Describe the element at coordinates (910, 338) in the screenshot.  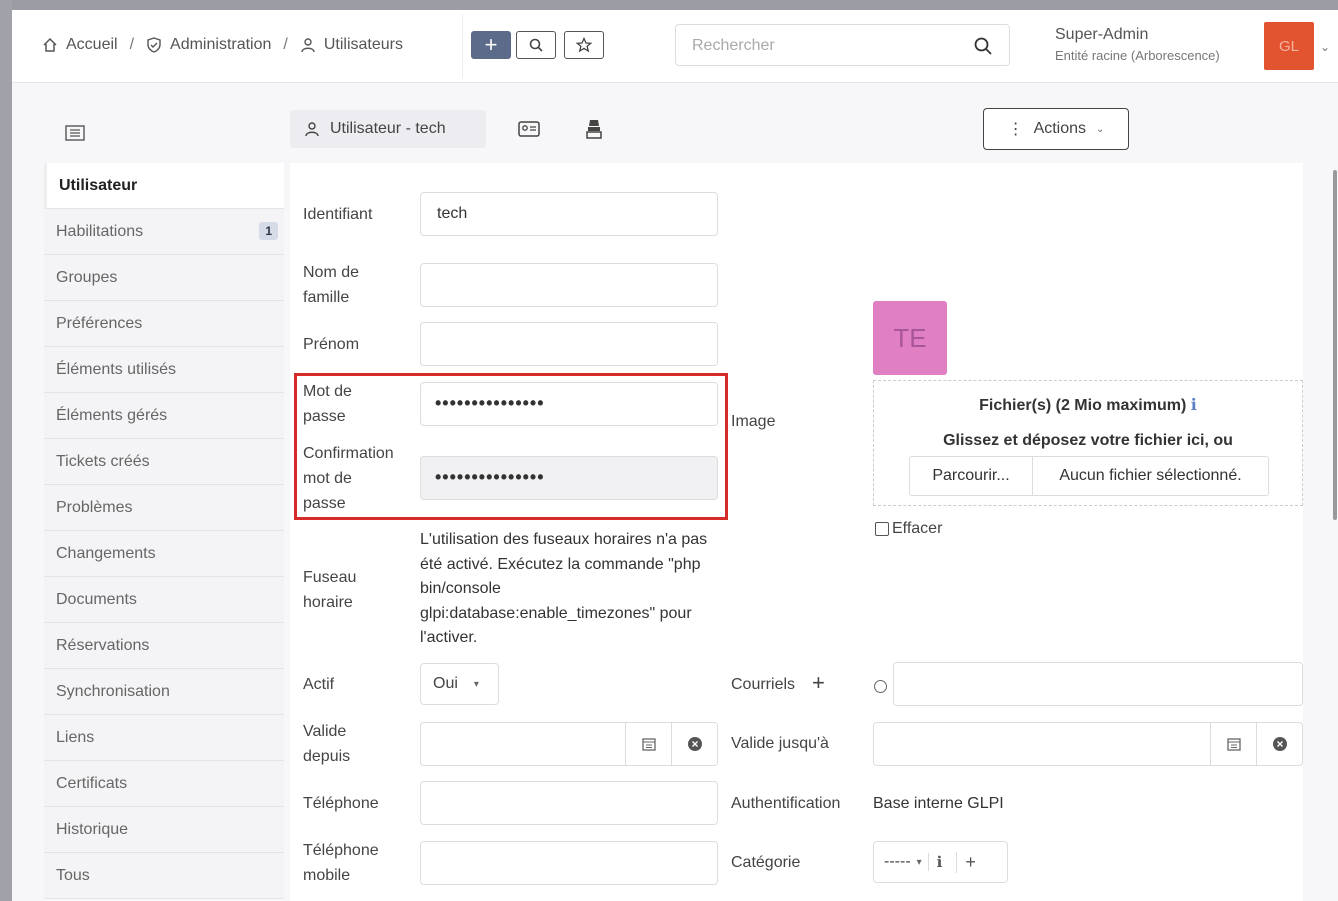
I see `user-avatar: TE` at that location.